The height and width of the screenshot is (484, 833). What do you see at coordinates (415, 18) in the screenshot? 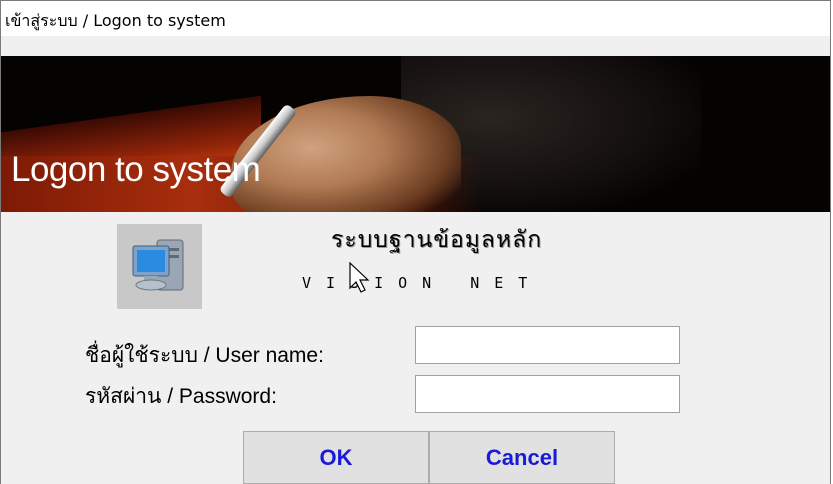
I see `title-bar: เข้าสู่ระบบ / Logon to system` at bounding box center [415, 18].